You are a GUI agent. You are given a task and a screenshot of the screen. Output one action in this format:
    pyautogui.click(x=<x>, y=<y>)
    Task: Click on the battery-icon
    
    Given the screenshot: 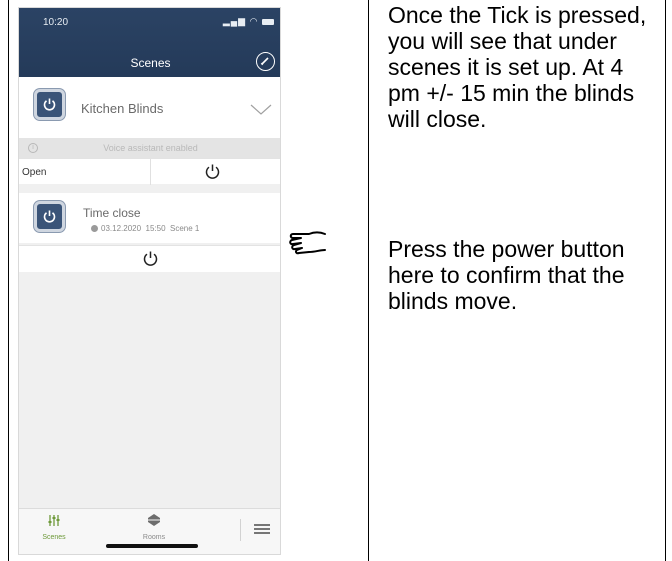 What is the action you would take?
    pyautogui.click(x=268, y=21)
    